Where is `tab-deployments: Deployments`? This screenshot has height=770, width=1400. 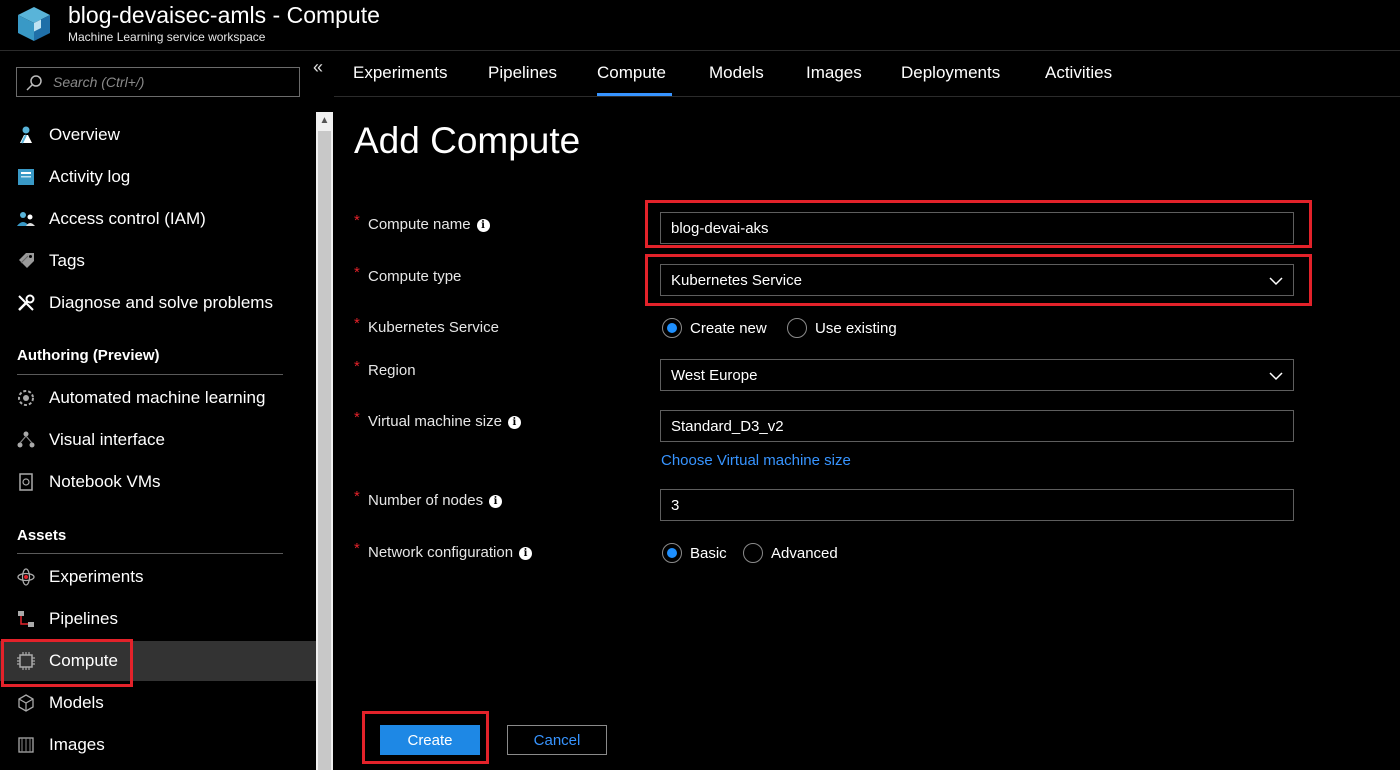 tab-deployments: Deployments is located at coordinates (950, 73).